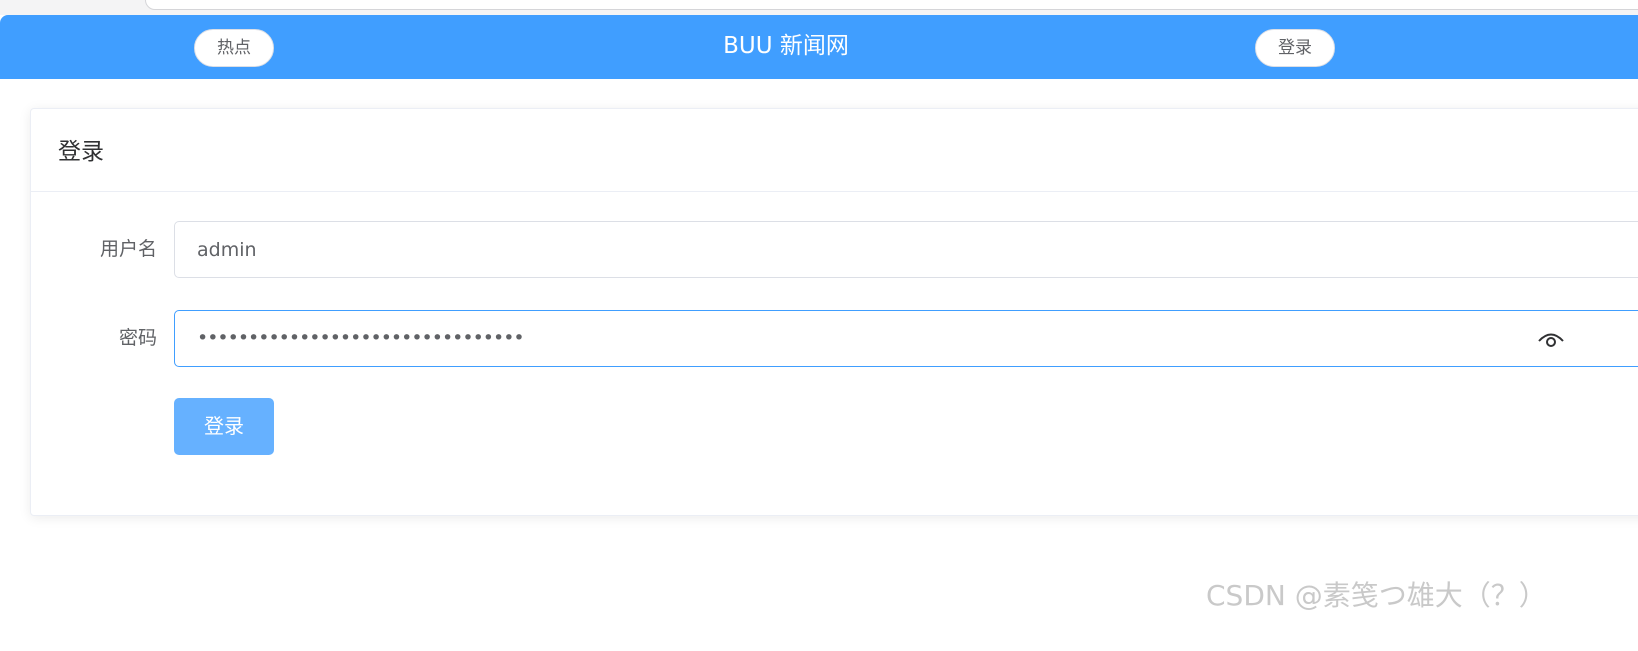 This screenshot has height=651, width=1638. I want to click on header-login-button: 登录, so click(1295, 48).